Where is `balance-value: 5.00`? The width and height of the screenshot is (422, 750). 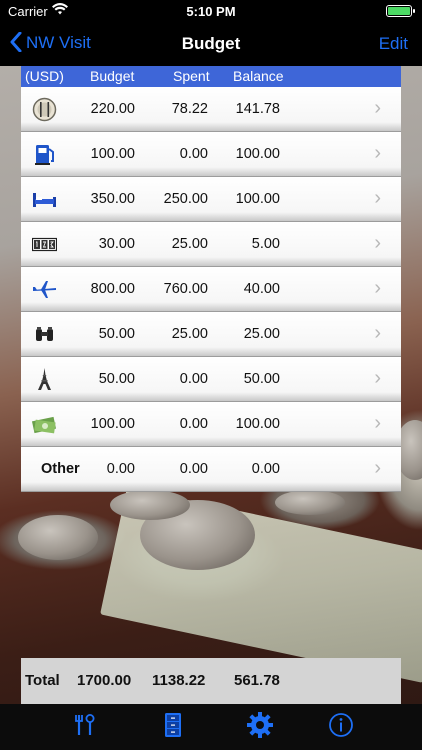 balance-value: 5.00 is located at coordinates (265, 244).